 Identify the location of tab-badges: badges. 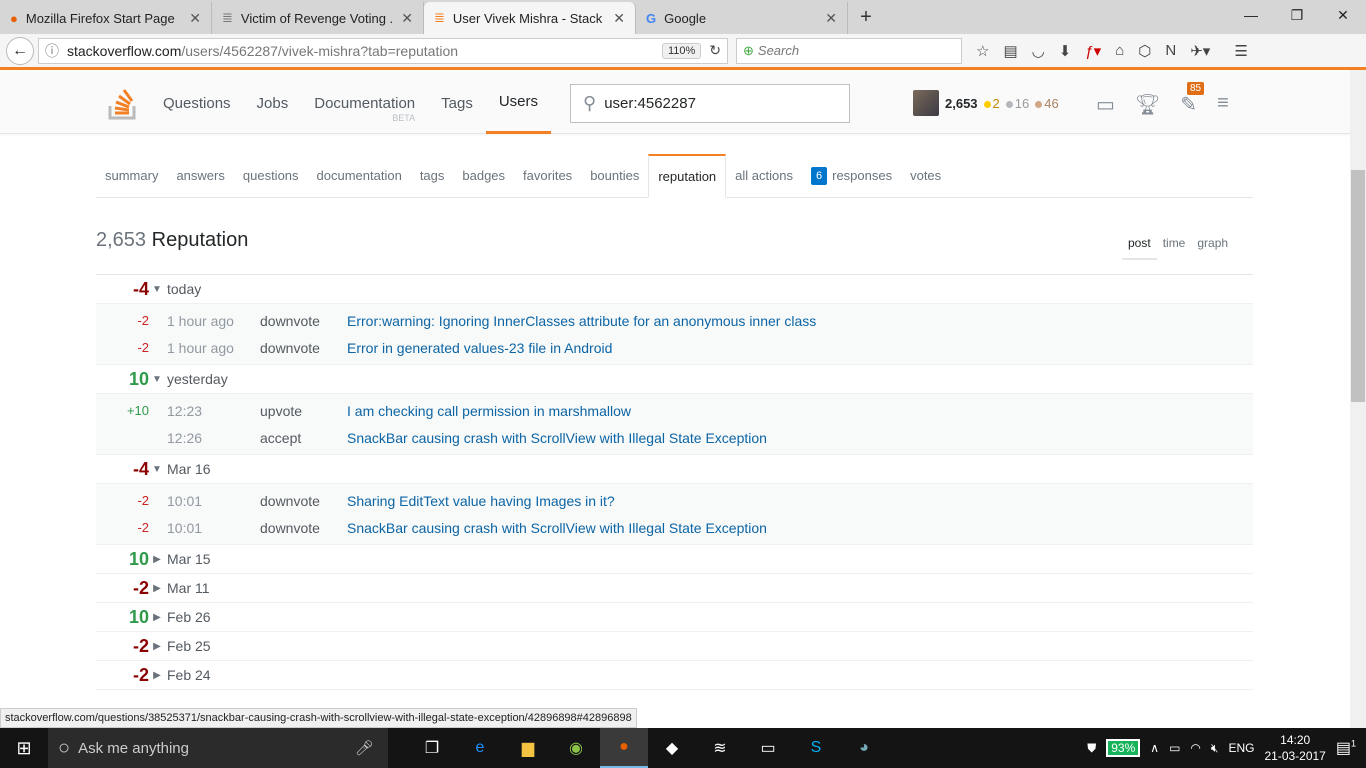
(483, 175).